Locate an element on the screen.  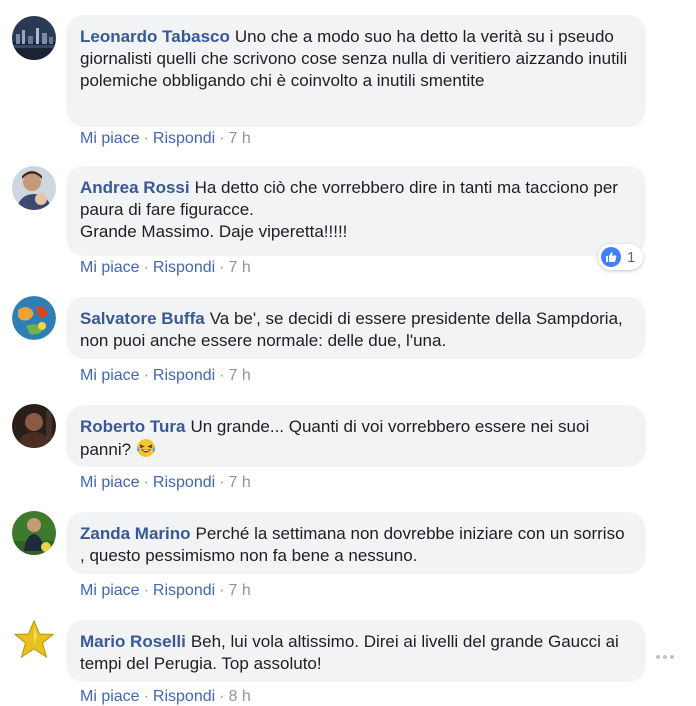
comment-author: Leonardo Tabasco is located at coordinates (155, 36).